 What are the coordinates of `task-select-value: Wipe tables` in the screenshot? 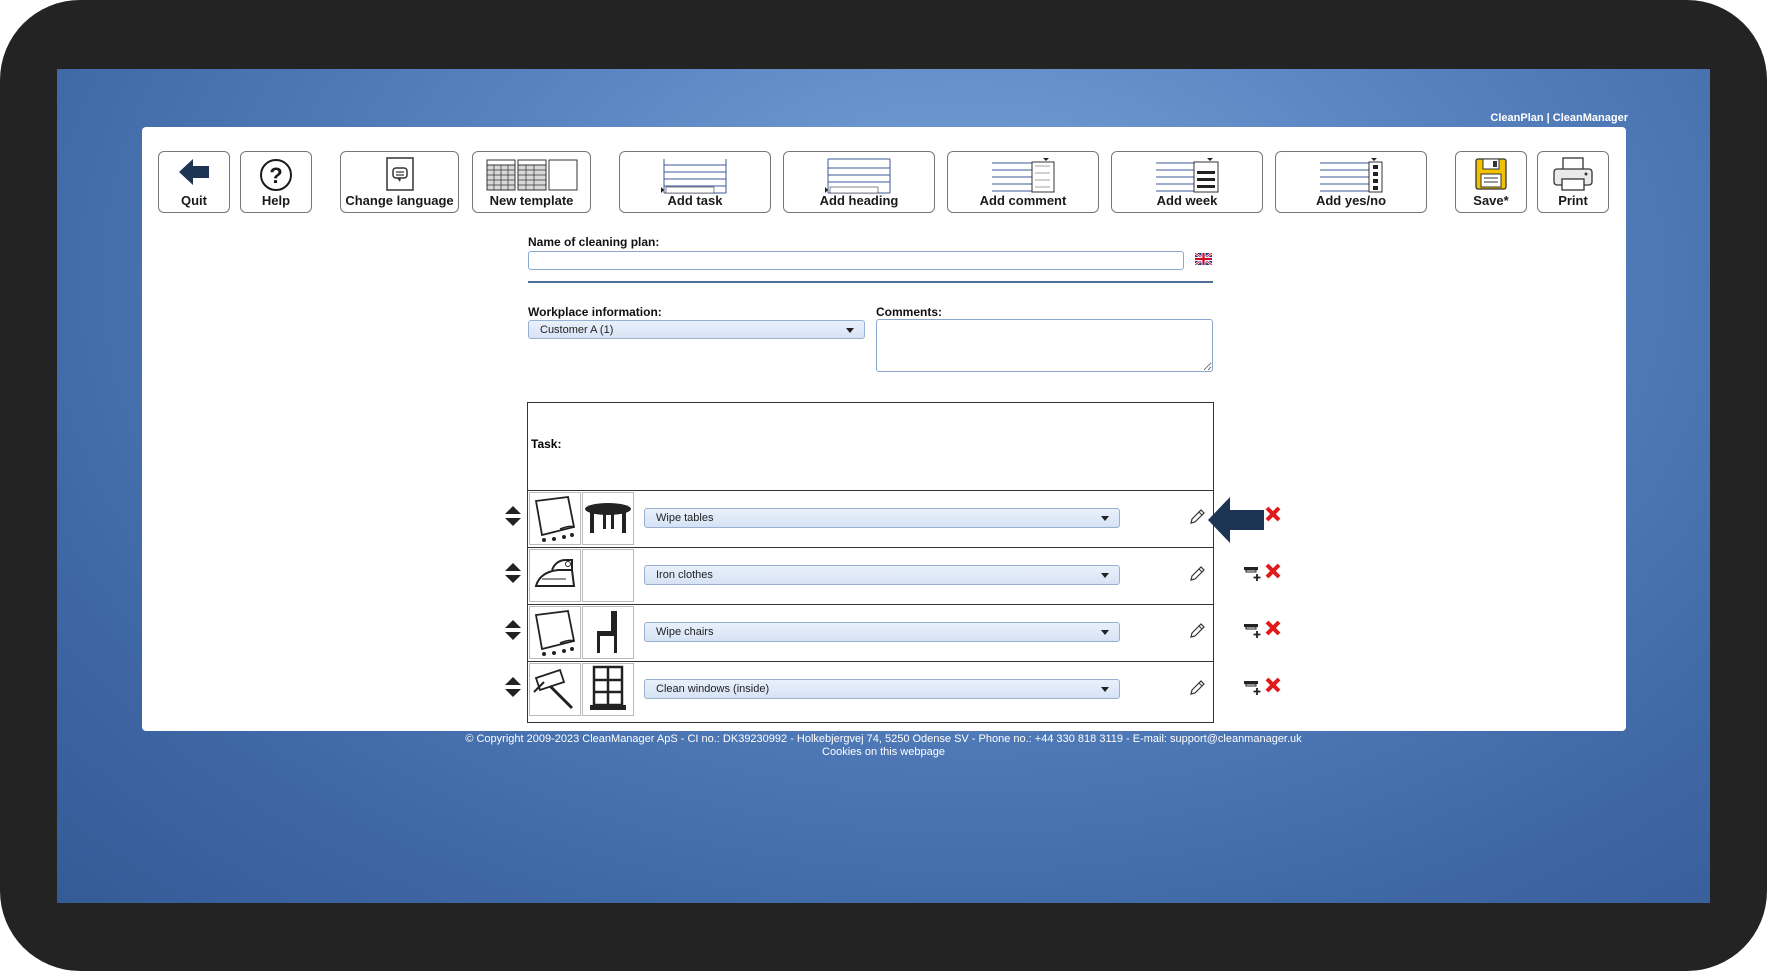 It's located at (685, 518).